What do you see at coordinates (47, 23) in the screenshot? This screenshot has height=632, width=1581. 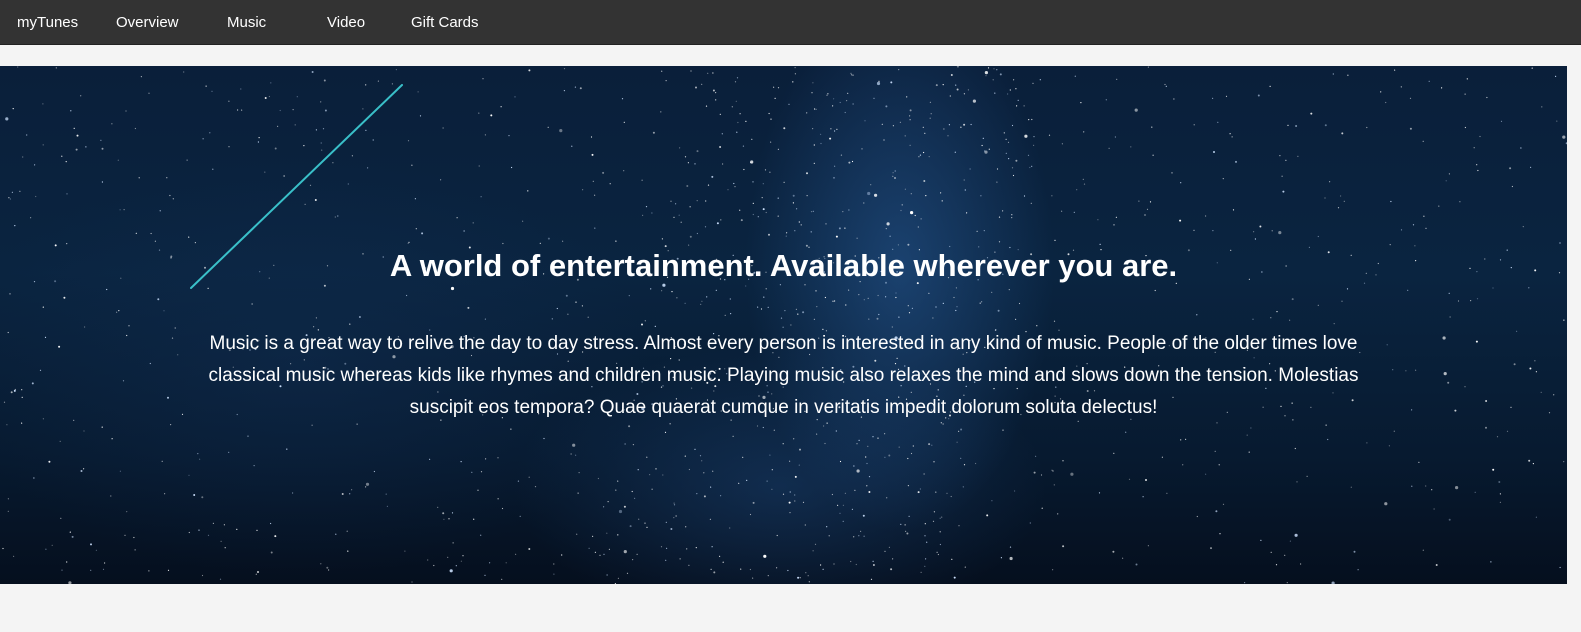 I see `brand-link: myTunes` at bounding box center [47, 23].